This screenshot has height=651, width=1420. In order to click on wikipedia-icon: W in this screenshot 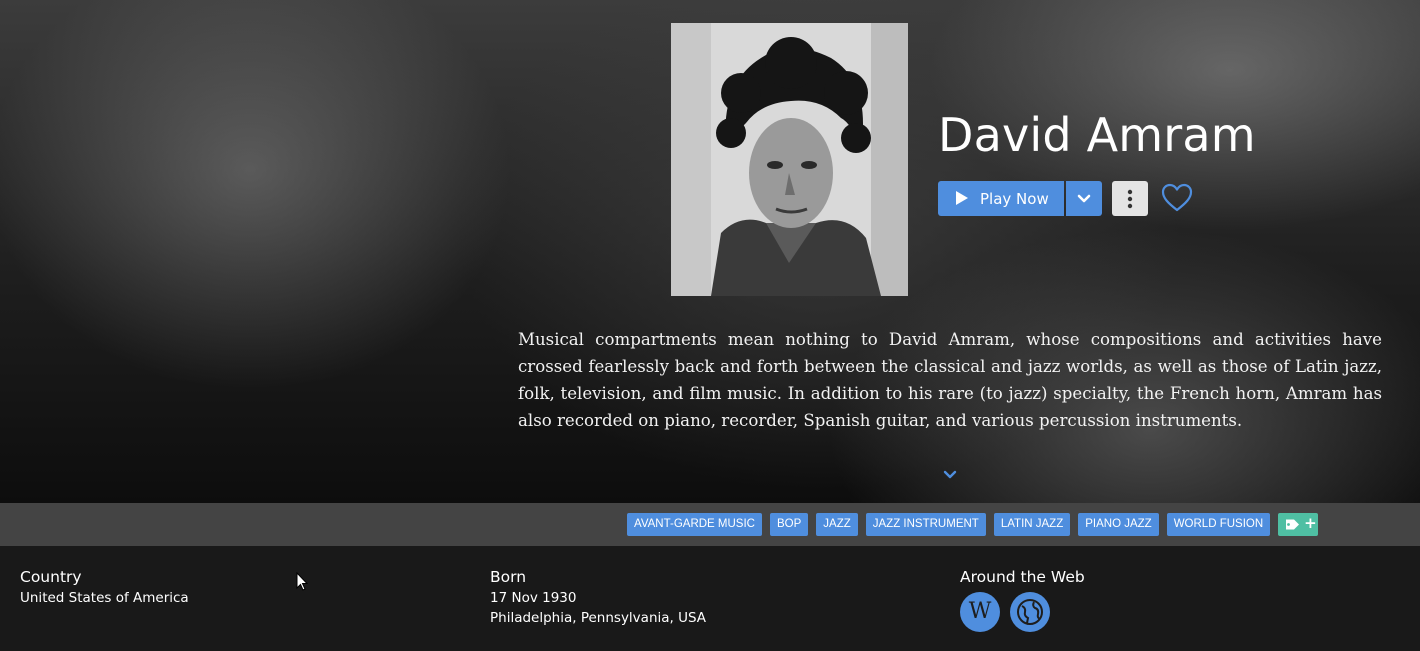, I will do `click(980, 611)`.